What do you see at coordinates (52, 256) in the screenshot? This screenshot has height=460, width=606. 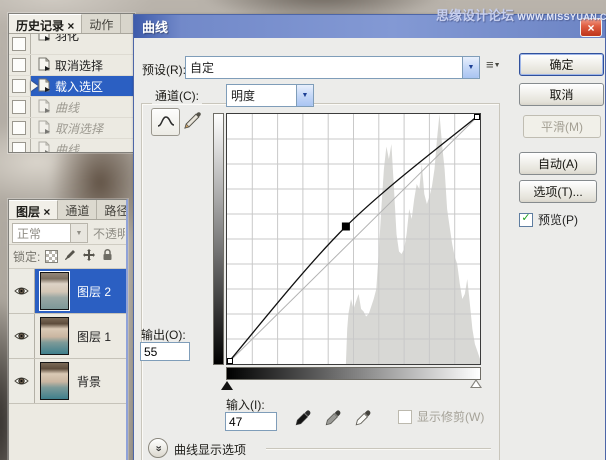 I see `lock-transparency-icon` at bounding box center [52, 256].